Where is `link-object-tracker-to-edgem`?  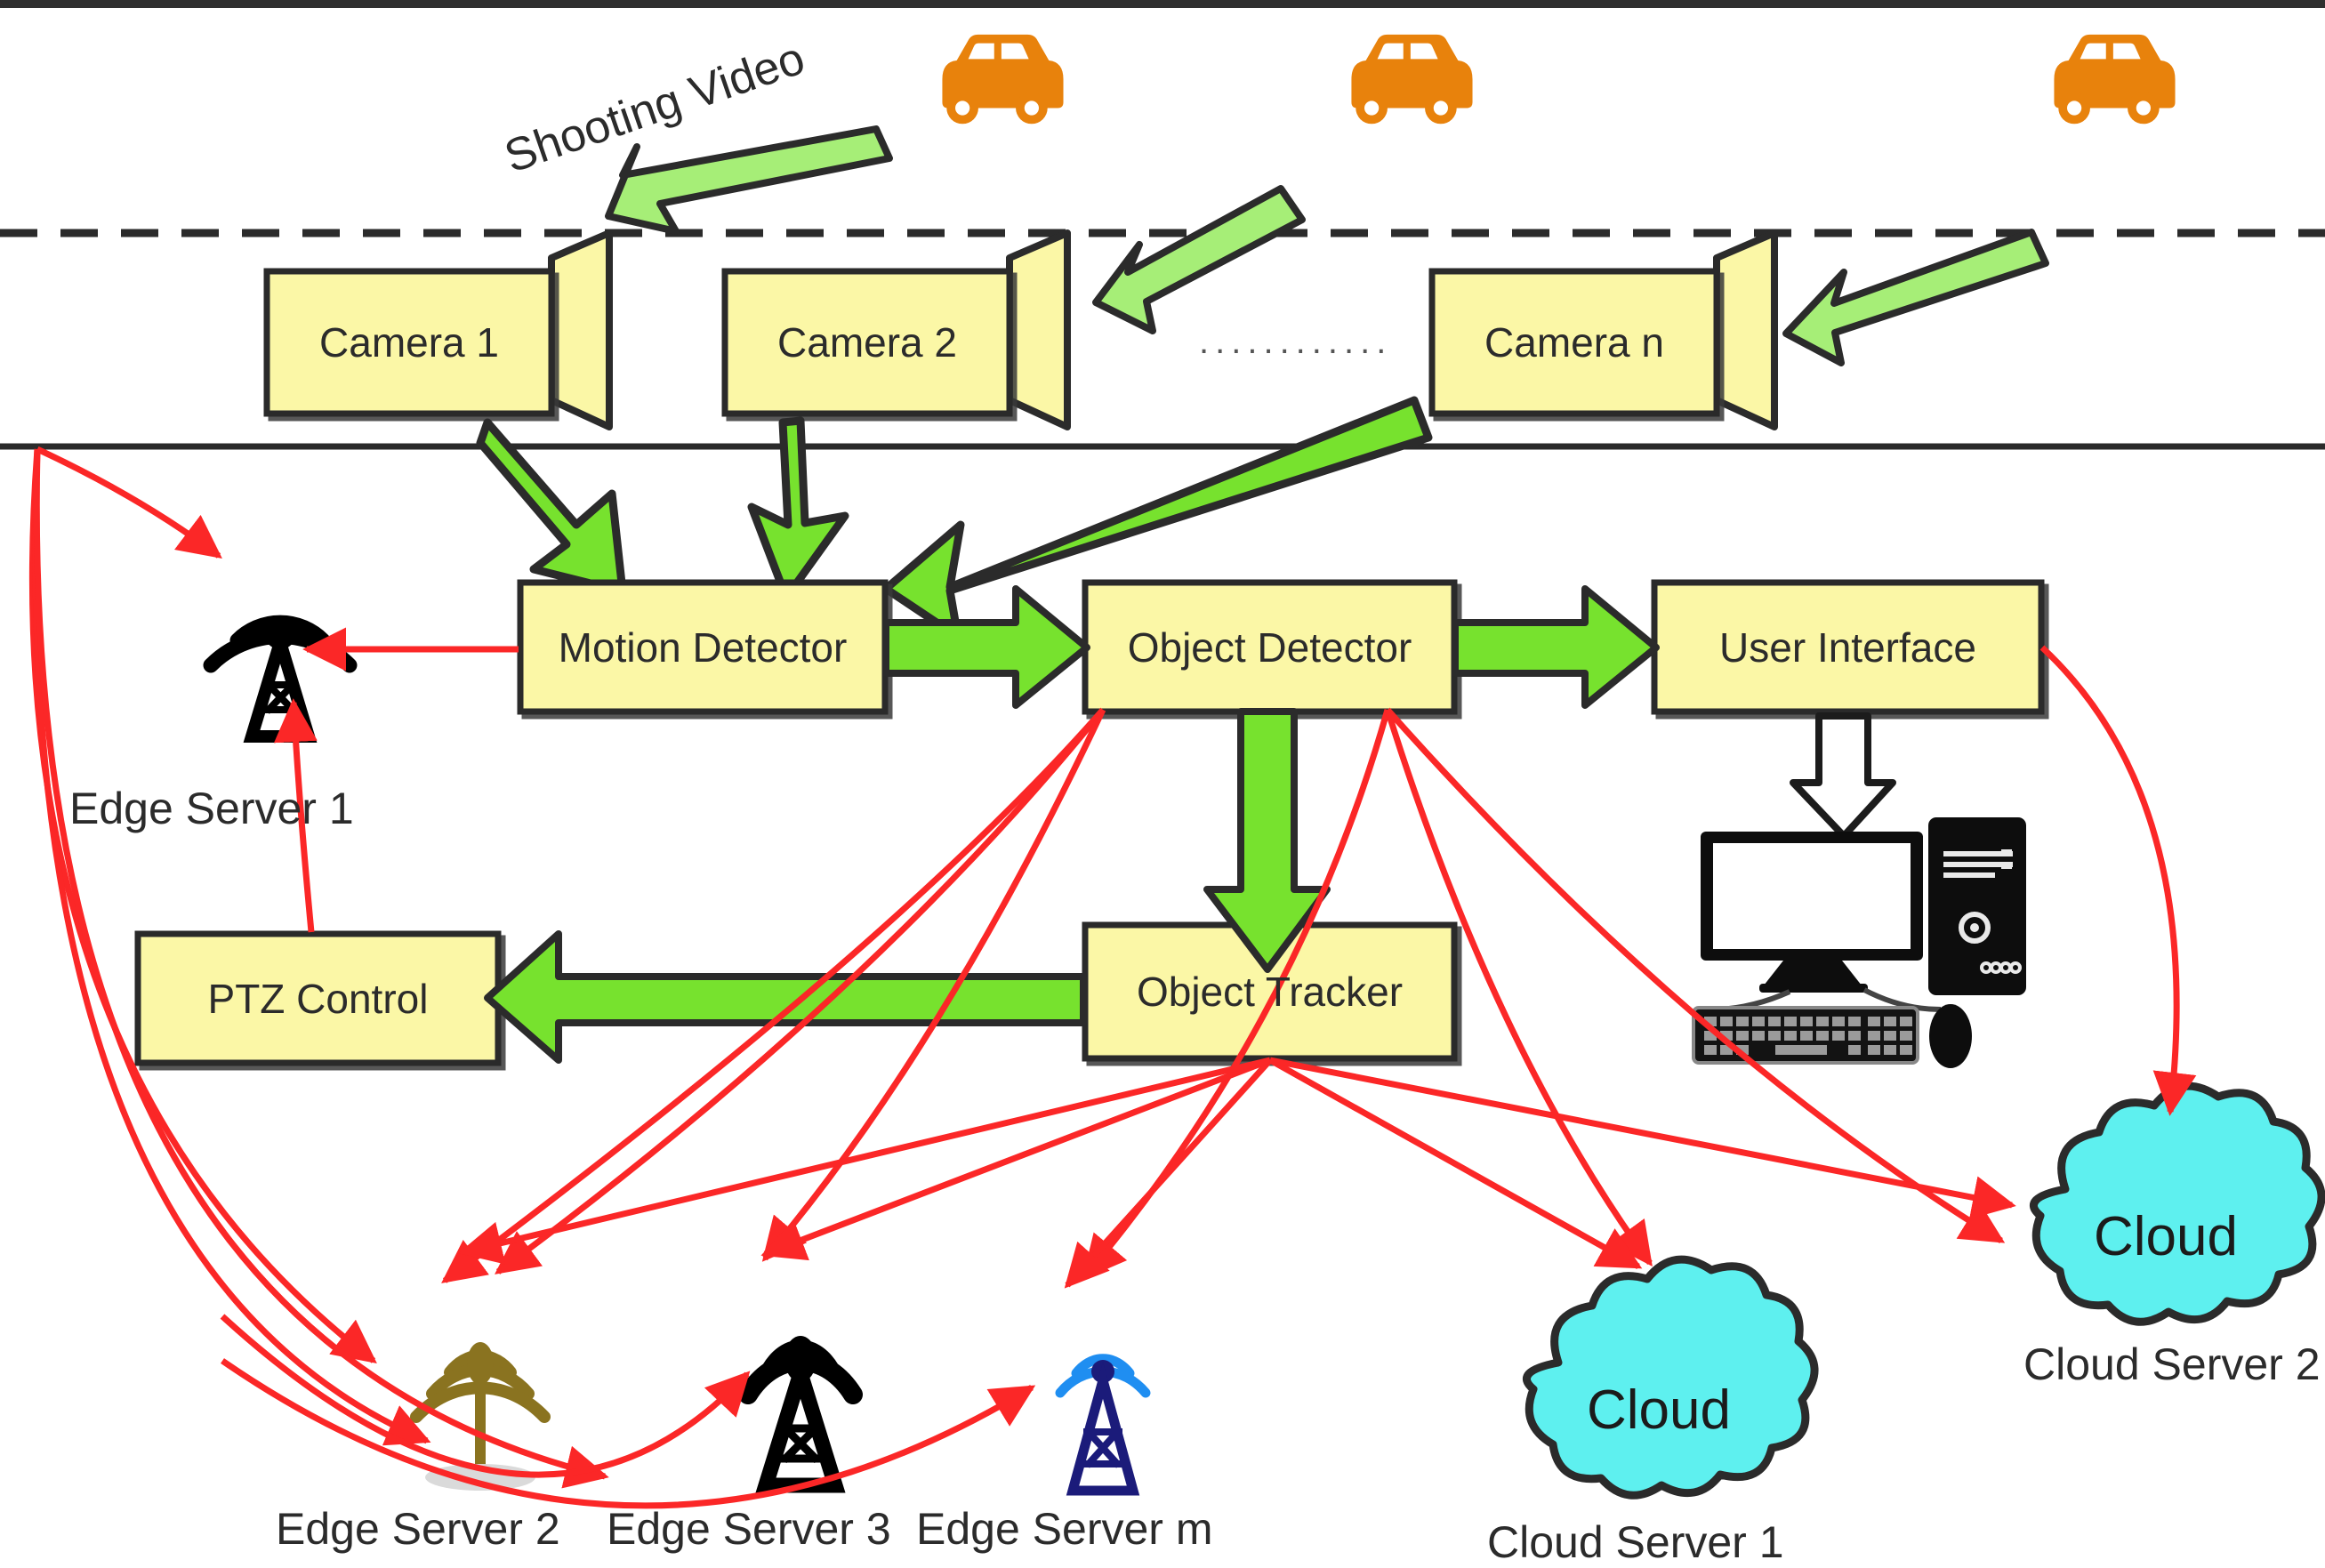
link-object-tracker-to-edgem is located at coordinates (1168, 1173).